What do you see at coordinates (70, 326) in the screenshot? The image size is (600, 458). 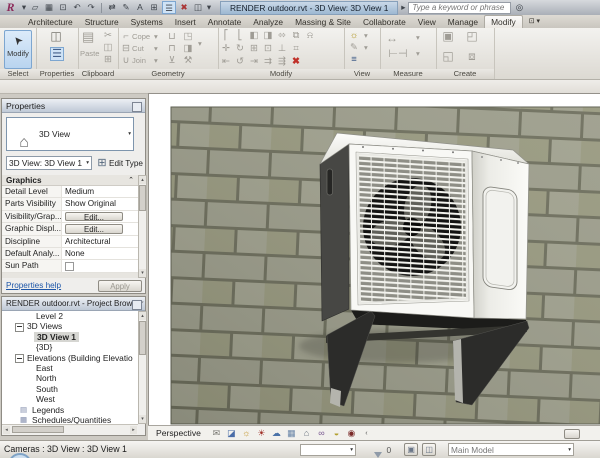 I see `tree-item-3d-views: 3D Views` at bounding box center [70, 326].